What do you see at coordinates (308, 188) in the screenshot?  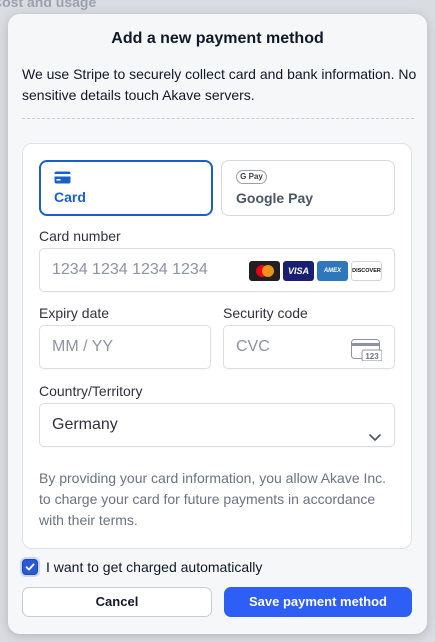 I see `tab-google-pay: G Pay Google Pay` at bounding box center [308, 188].